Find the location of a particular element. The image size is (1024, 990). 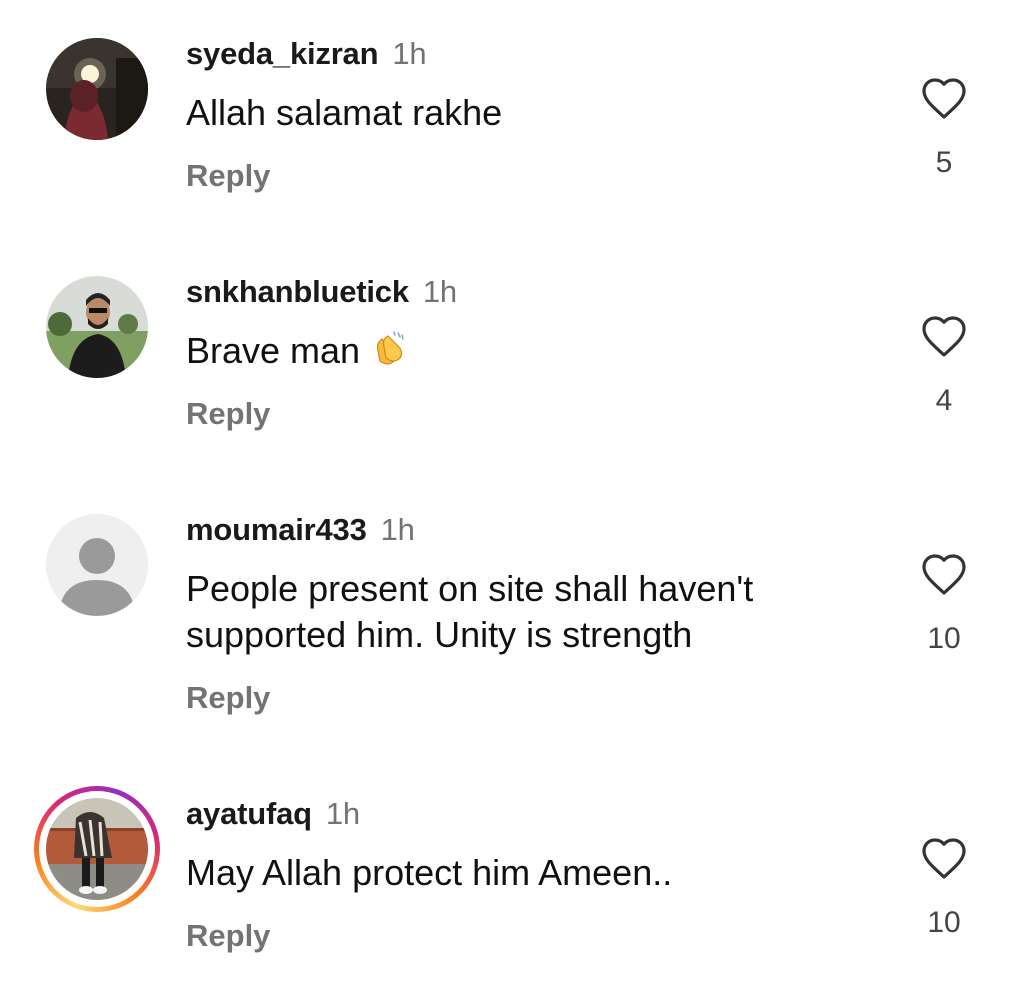

username: syeda_kizran 1h is located at coordinates (306, 54).